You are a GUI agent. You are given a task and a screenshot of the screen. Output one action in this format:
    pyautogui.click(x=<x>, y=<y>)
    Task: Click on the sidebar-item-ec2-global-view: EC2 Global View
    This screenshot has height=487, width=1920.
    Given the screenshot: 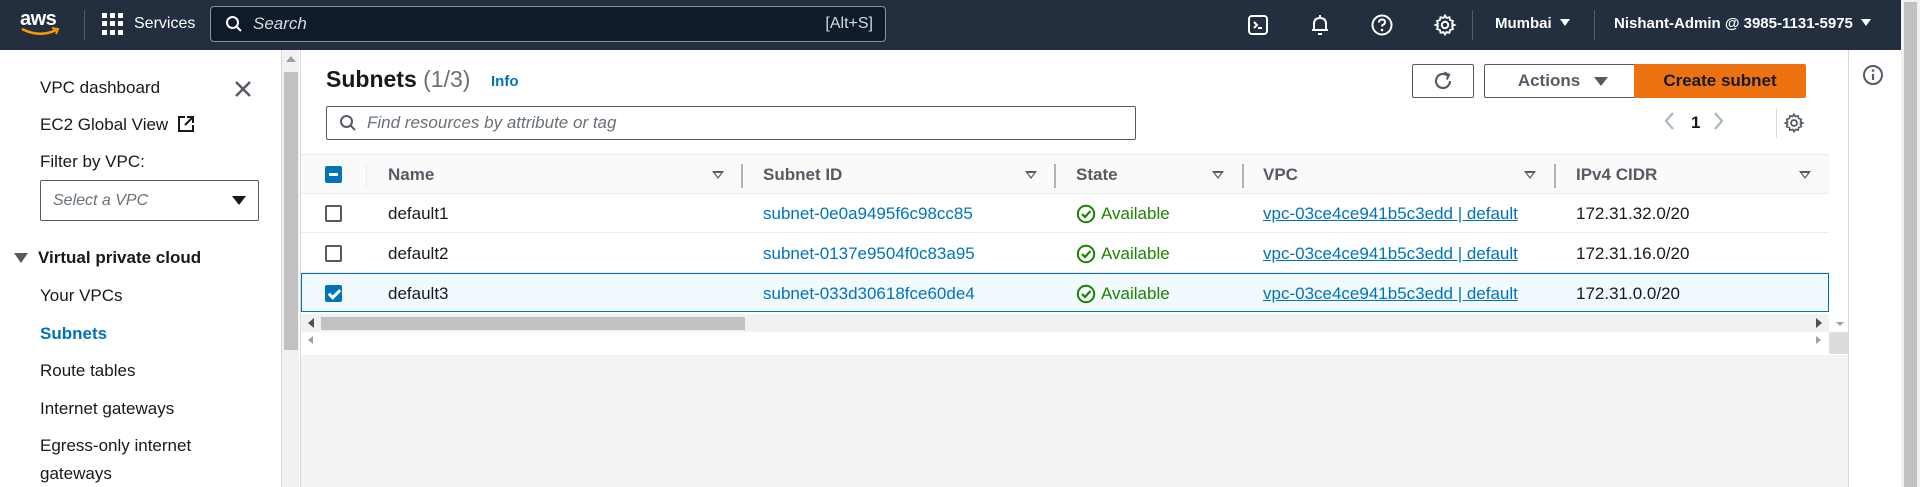 What is the action you would take?
    pyautogui.click(x=117, y=125)
    